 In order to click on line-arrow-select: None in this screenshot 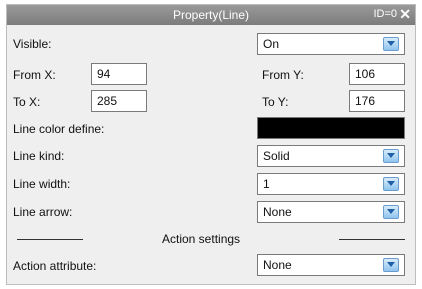, I will do `click(331, 212)`.